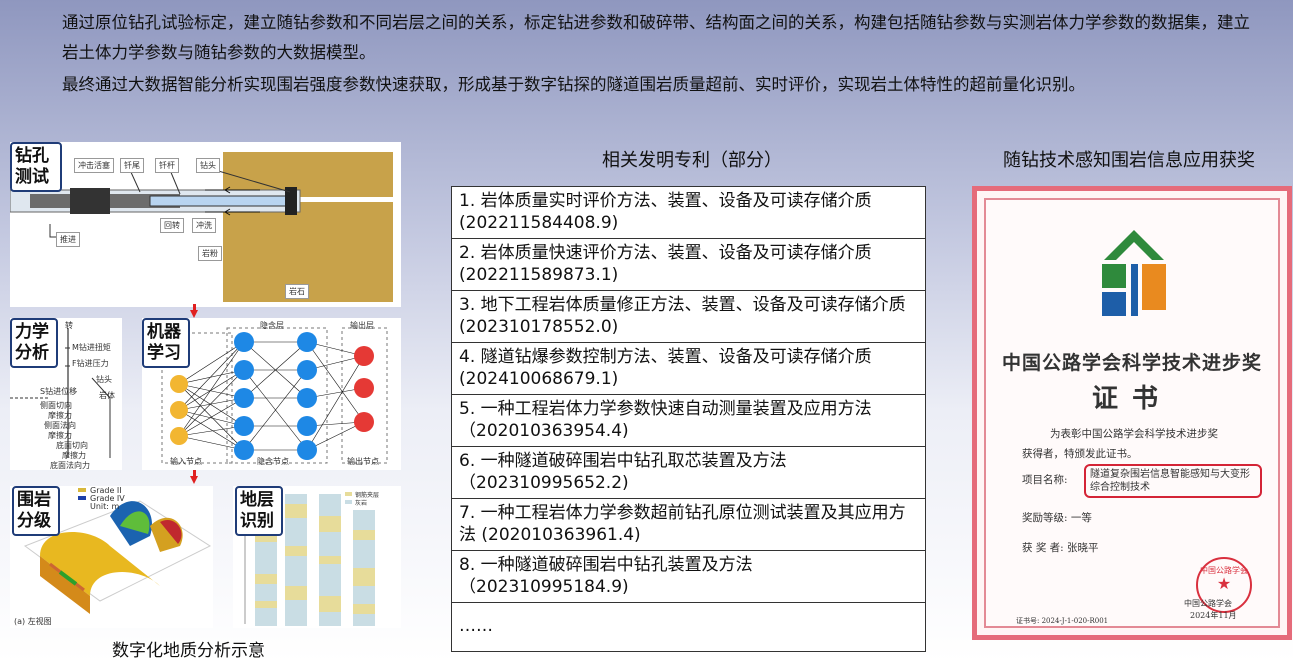  I want to click on label-shank: 钎尾, so click(132, 165).